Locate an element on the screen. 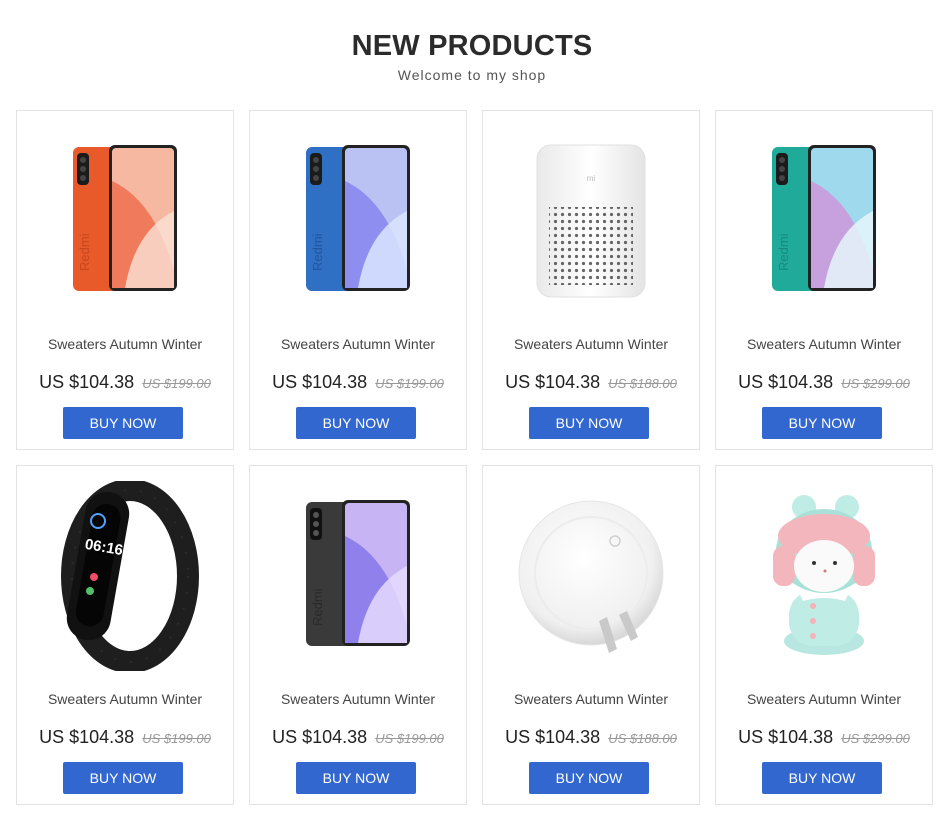 The image size is (944, 839). product-image-phone-orange: Redmi is located at coordinates (125, 221).